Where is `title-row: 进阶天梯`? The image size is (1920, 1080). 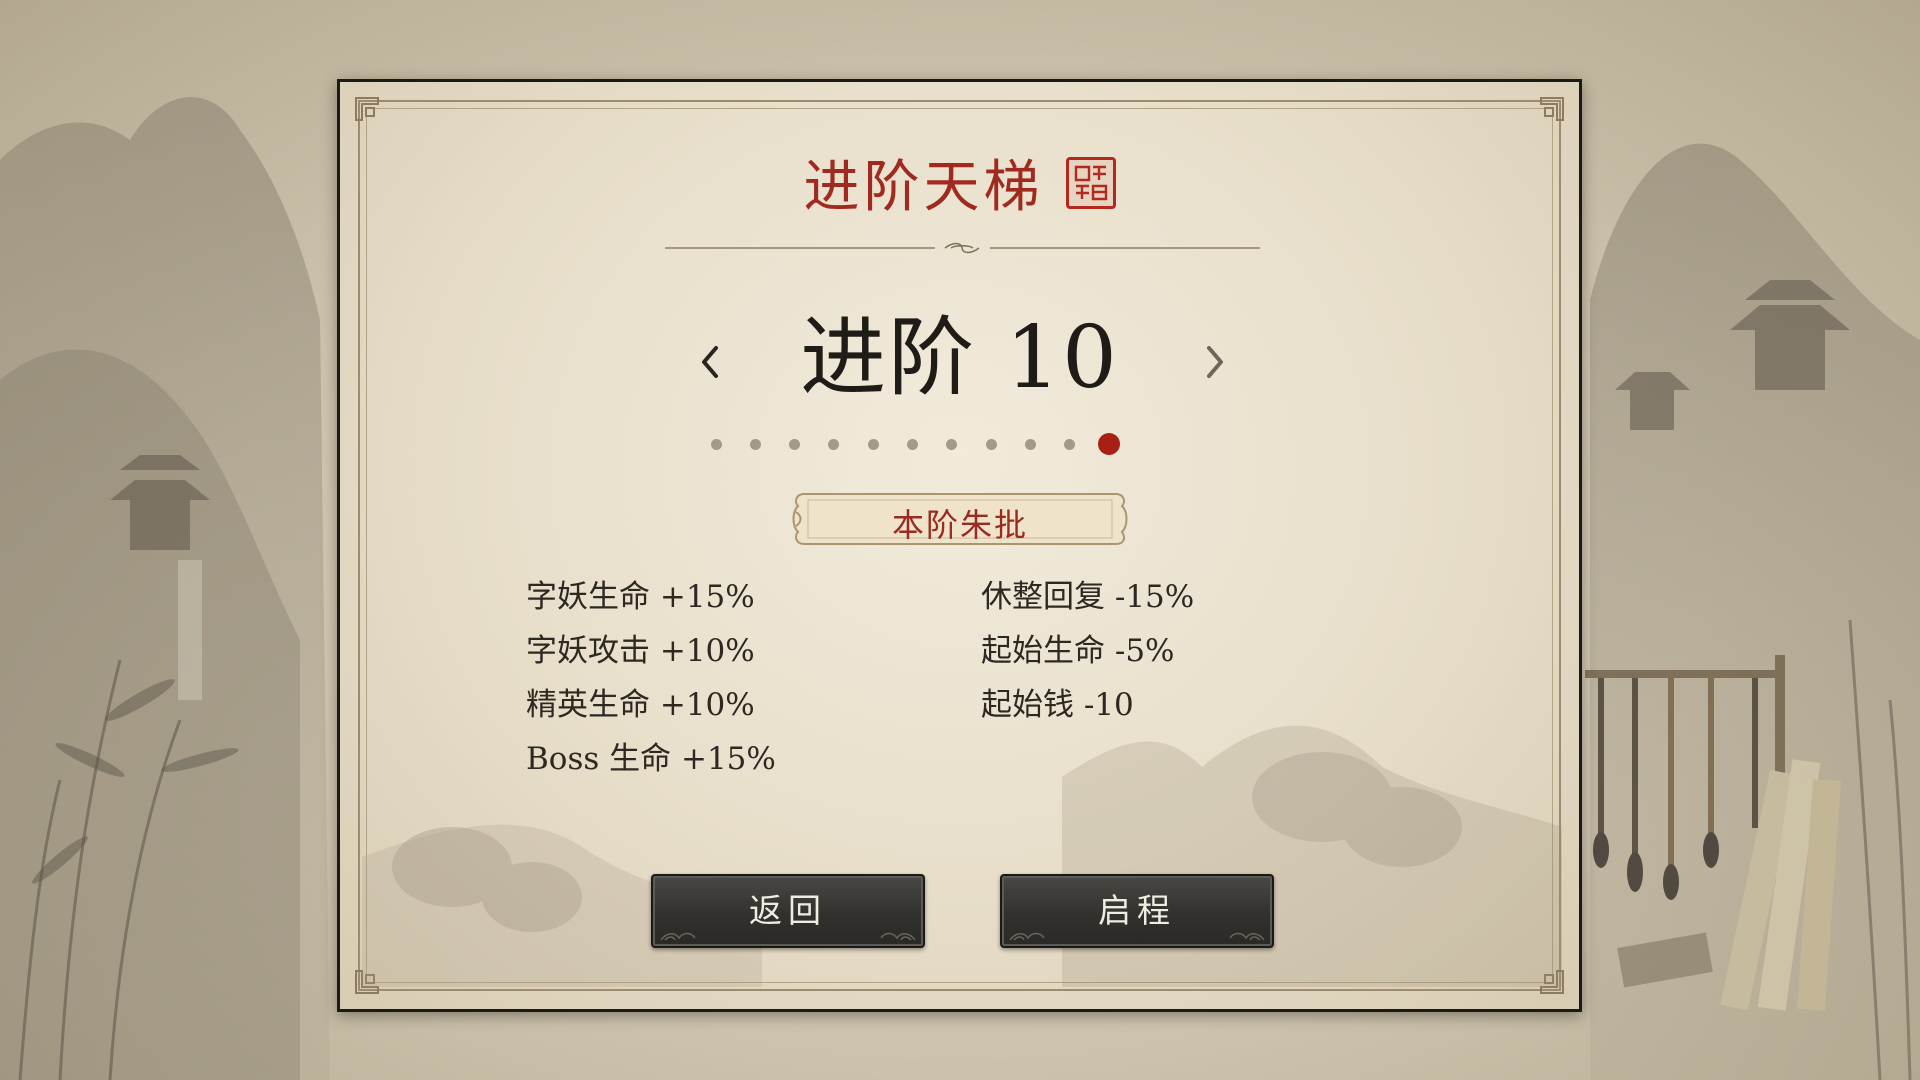 title-row: 进阶天梯 is located at coordinates (959, 182).